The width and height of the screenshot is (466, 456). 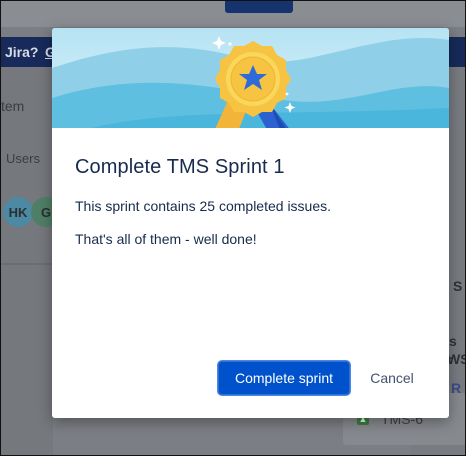 I want to click on dialog-title: Complete TMS Sprint 1, so click(x=180, y=167).